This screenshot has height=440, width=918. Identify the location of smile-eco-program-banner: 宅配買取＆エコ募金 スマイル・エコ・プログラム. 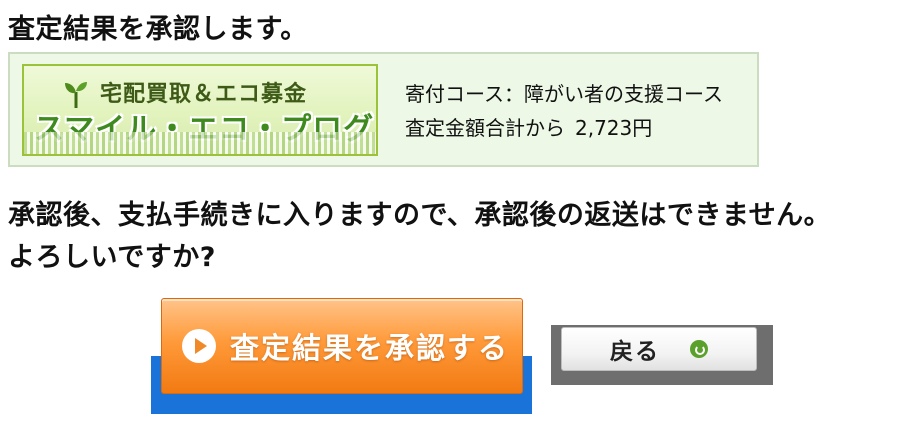
(200, 110).